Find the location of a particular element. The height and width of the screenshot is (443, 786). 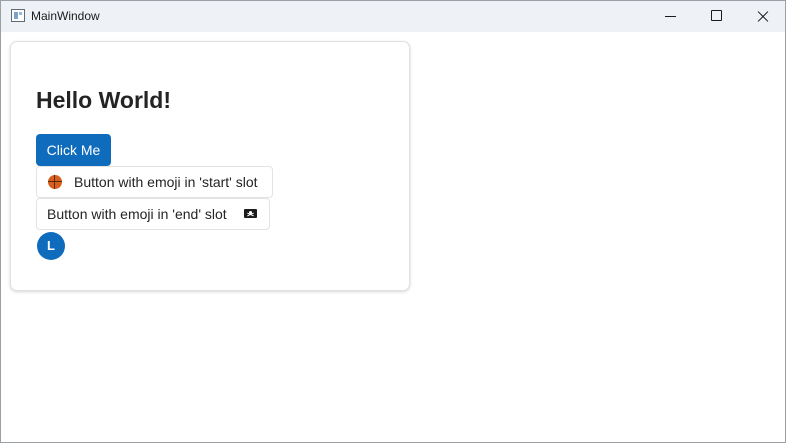

end-slot-button-label: Button with emoji in 'end' slot is located at coordinates (137, 214).